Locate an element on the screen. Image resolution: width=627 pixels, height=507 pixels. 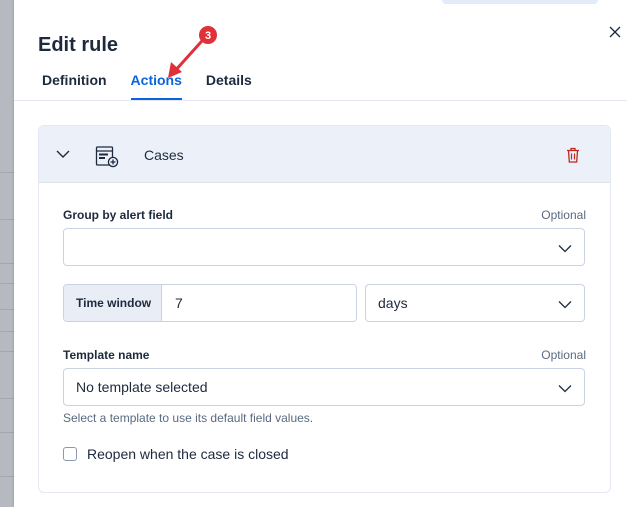
reopen-checkbox-row: Reopen when the case is closed is located at coordinates (176, 454).